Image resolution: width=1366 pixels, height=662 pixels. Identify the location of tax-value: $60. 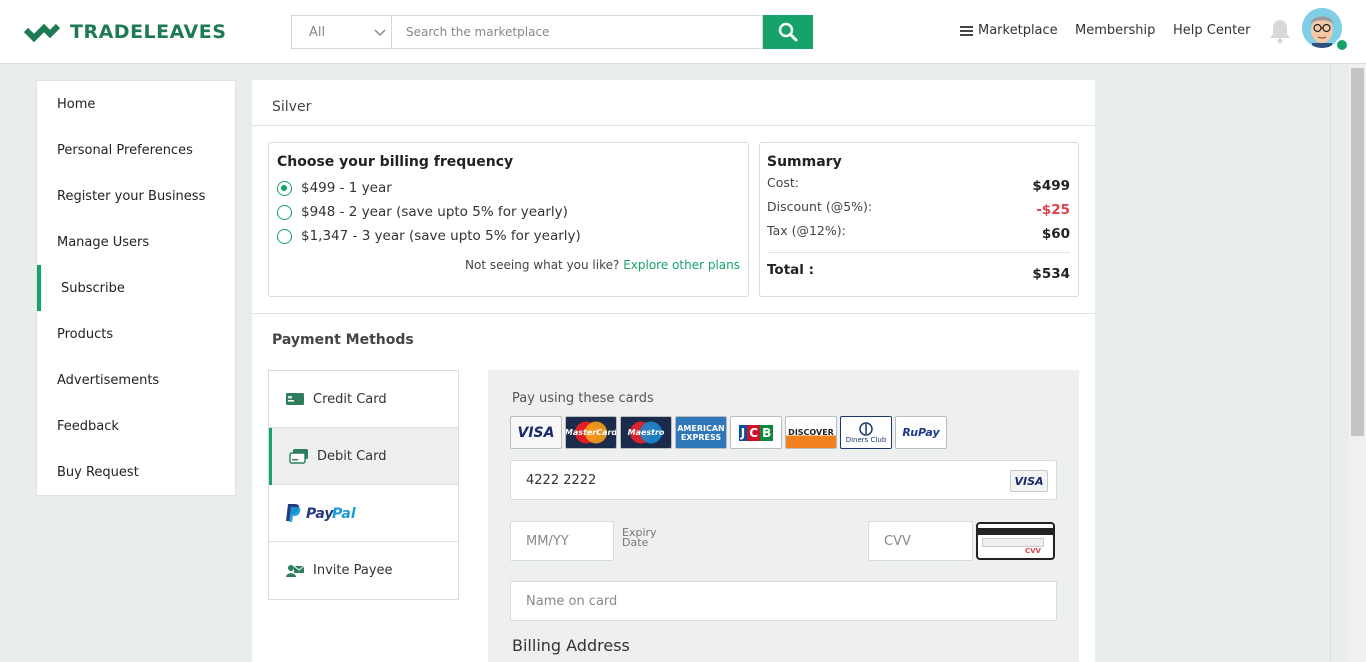
(1055, 234).